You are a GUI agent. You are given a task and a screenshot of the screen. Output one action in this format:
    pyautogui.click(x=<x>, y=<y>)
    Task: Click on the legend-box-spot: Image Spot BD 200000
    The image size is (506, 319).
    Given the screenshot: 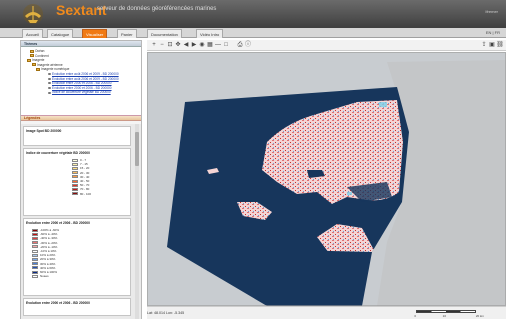 What is the action you would take?
    pyautogui.click(x=77, y=136)
    